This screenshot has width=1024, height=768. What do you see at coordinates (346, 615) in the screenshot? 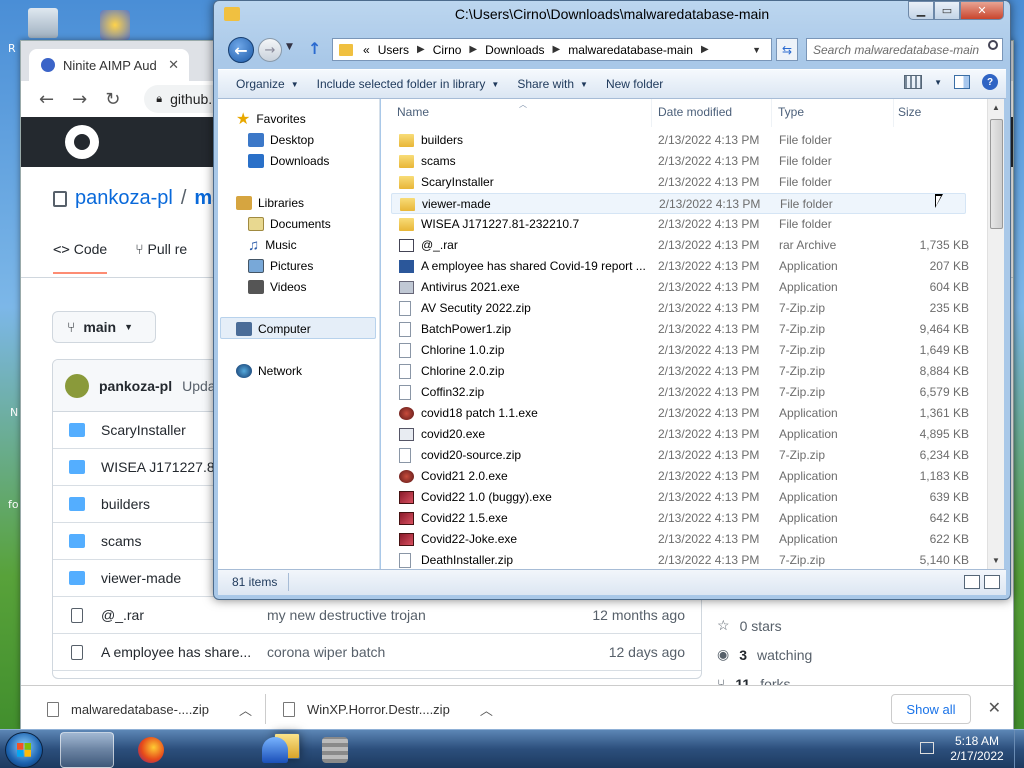
I see `commit-message: my new destructive trojan` at bounding box center [346, 615].